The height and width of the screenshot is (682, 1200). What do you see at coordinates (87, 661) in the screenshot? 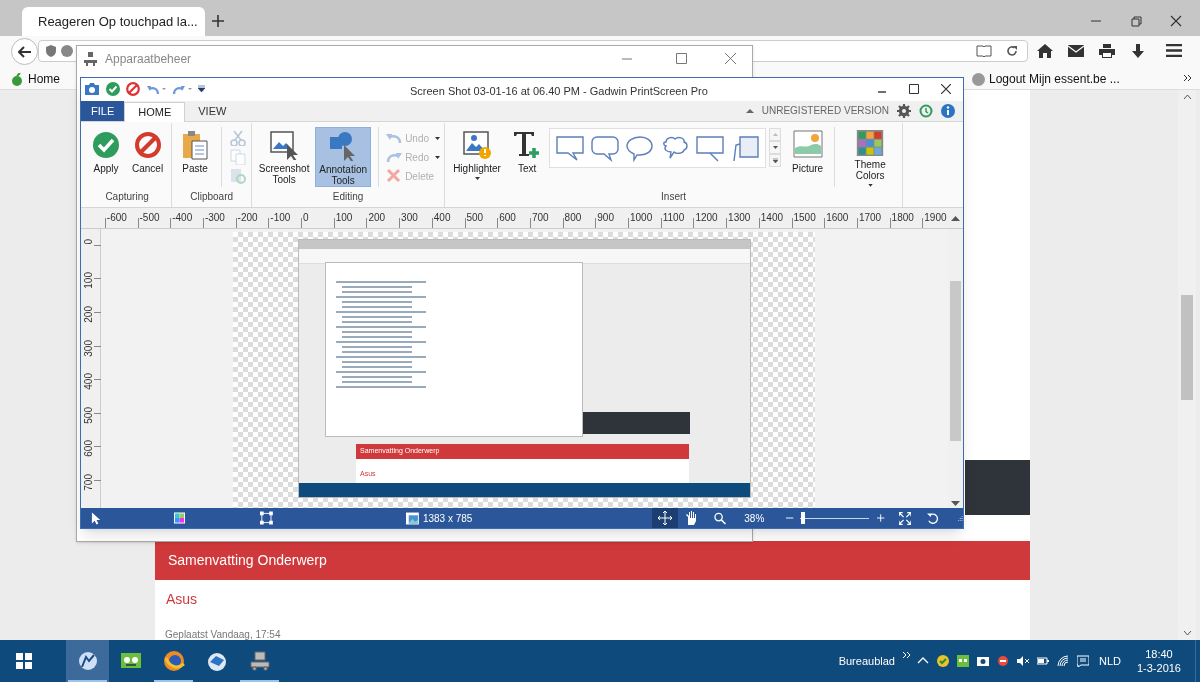
I see `taskbar-app` at bounding box center [87, 661].